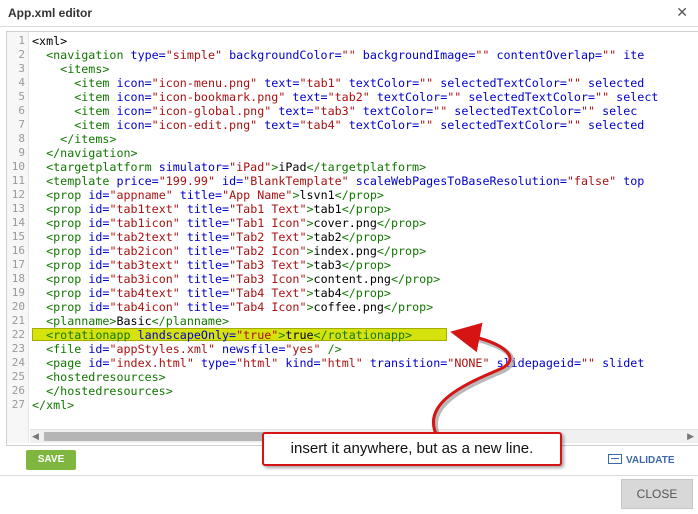 This screenshot has height=514, width=698. I want to click on code-line: <xml>, so click(49, 41).